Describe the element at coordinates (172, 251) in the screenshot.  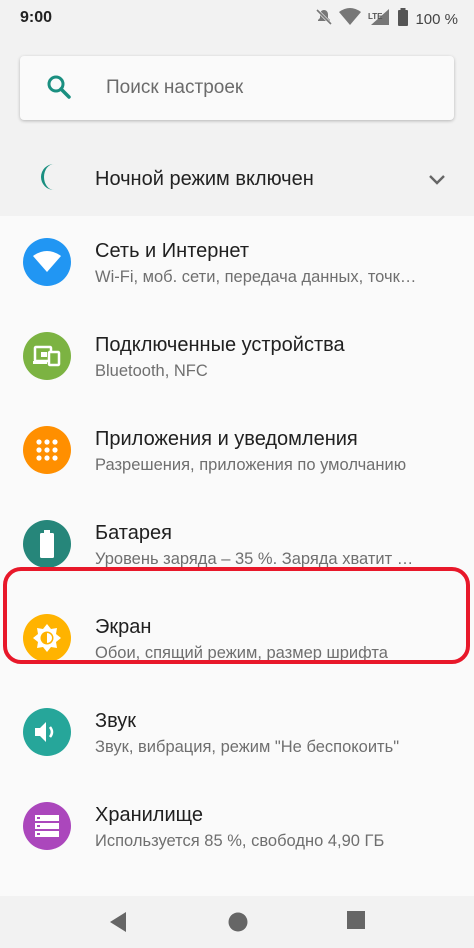
I see `settings-item-title: Сеть и Интернет` at that location.